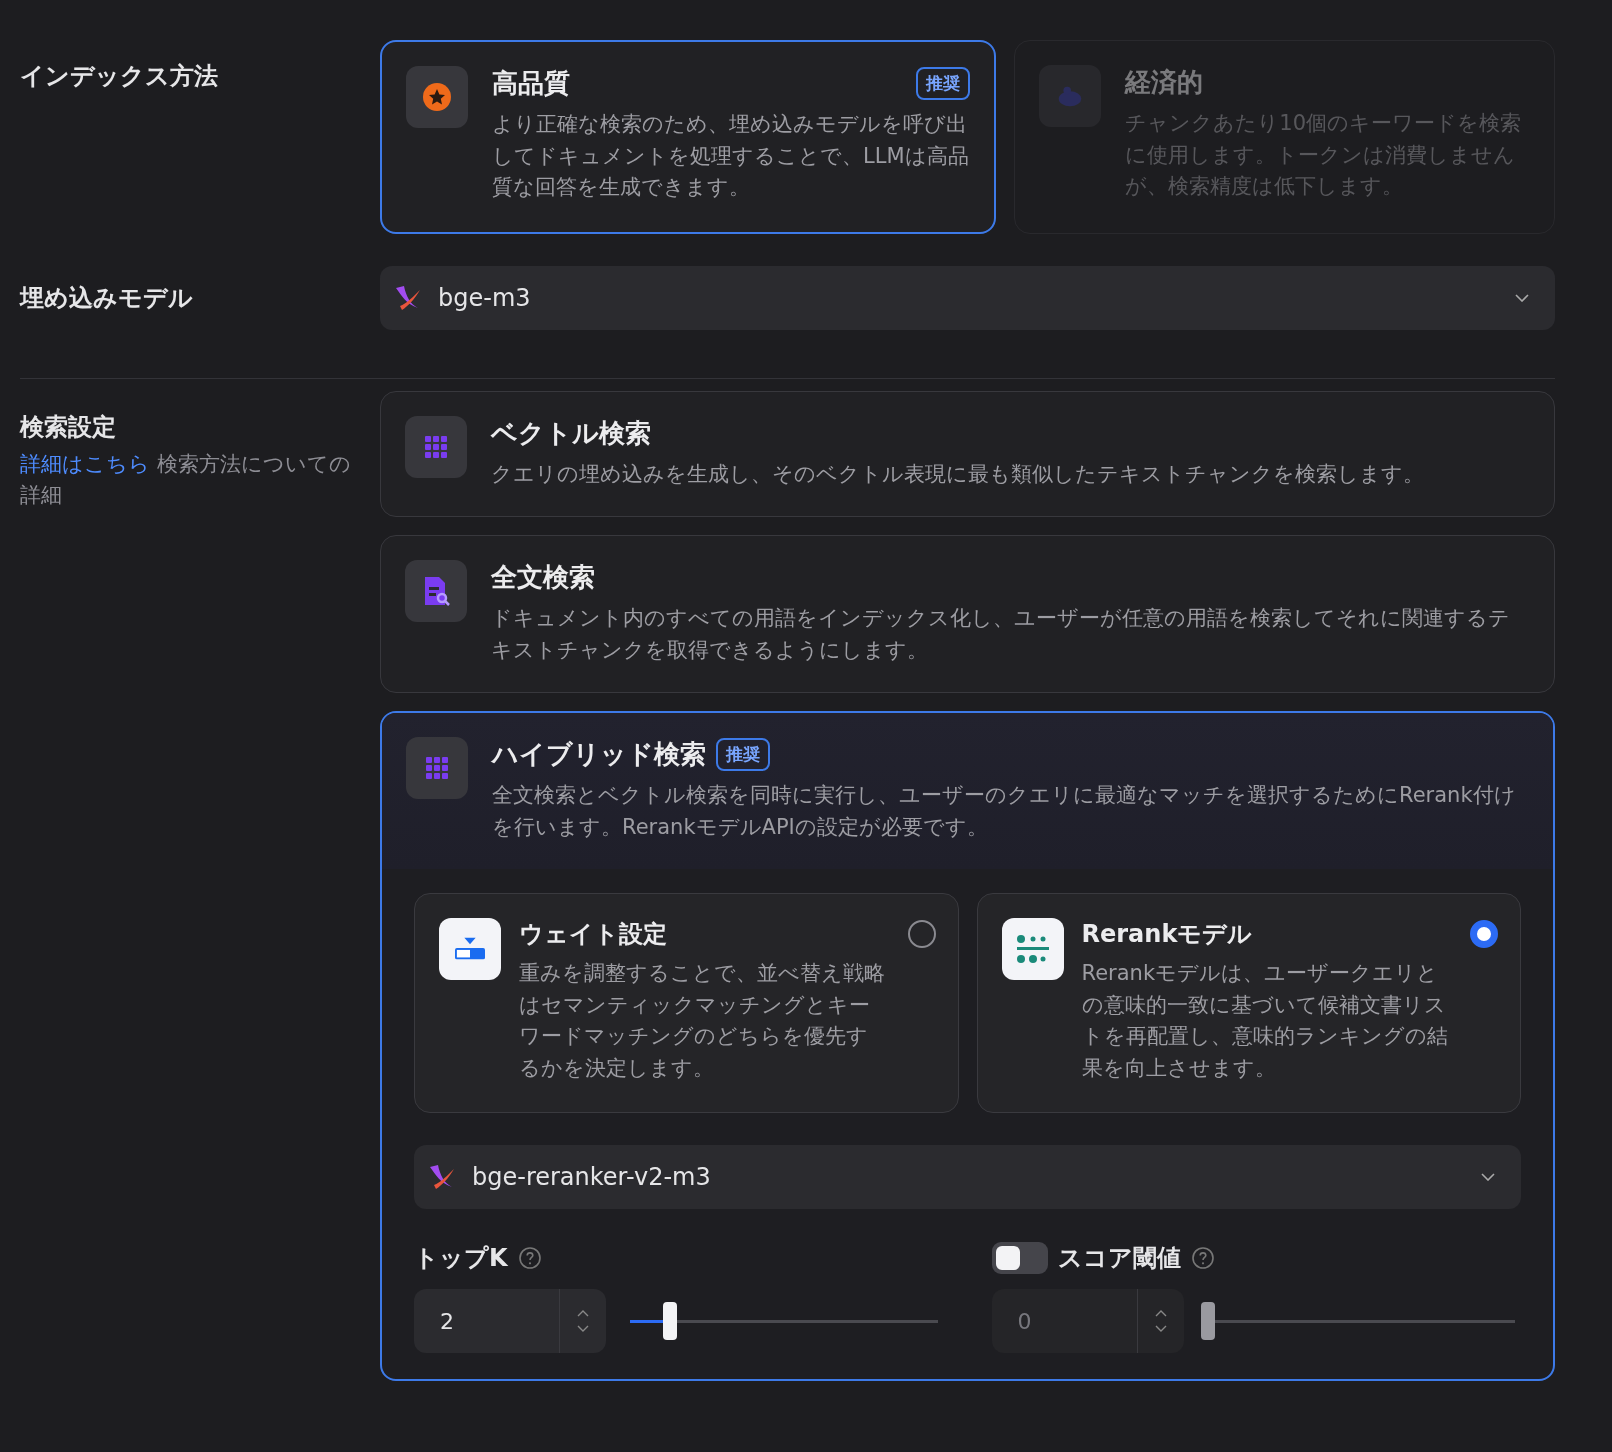 This screenshot has height=1452, width=1612. Describe the element at coordinates (531, 83) in the screenshot. I see `option-title: 高品質` at that location.